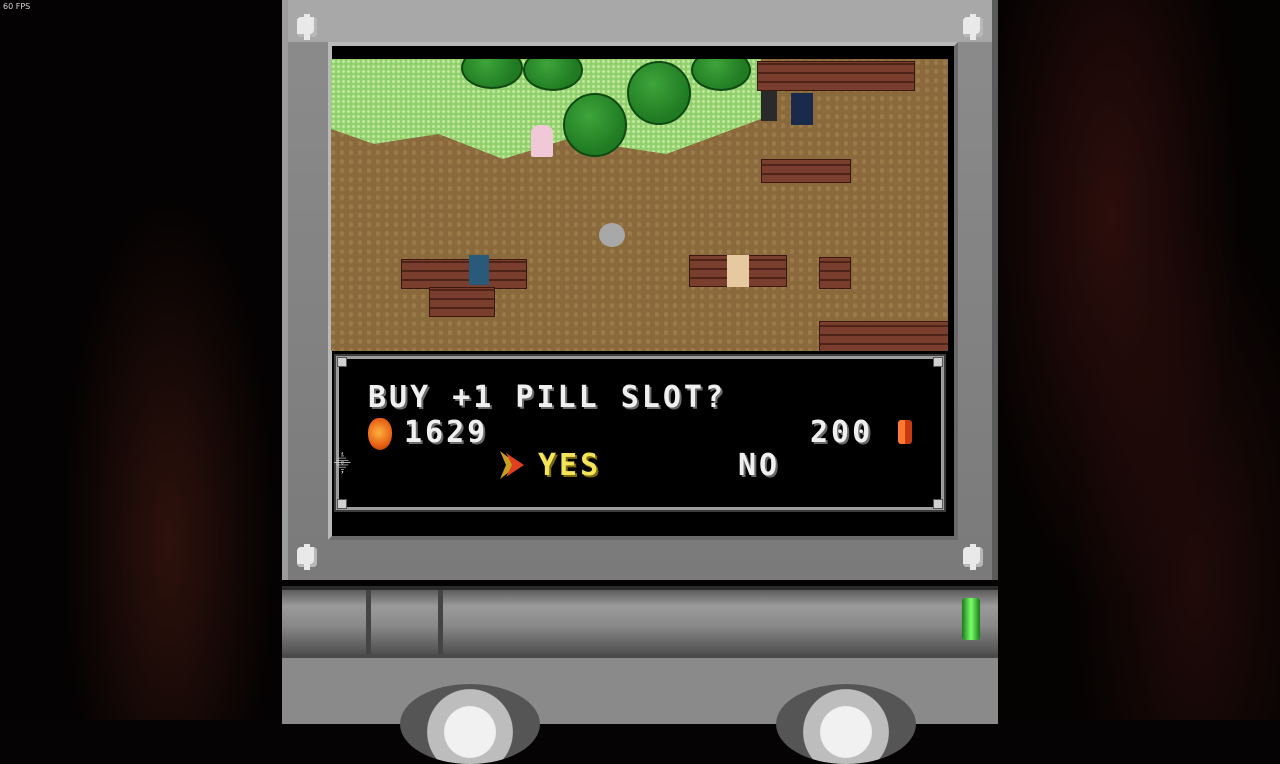 The height and width of the screenshot is (764, 1280). I want to click on npc-blue, so click(802, 109).